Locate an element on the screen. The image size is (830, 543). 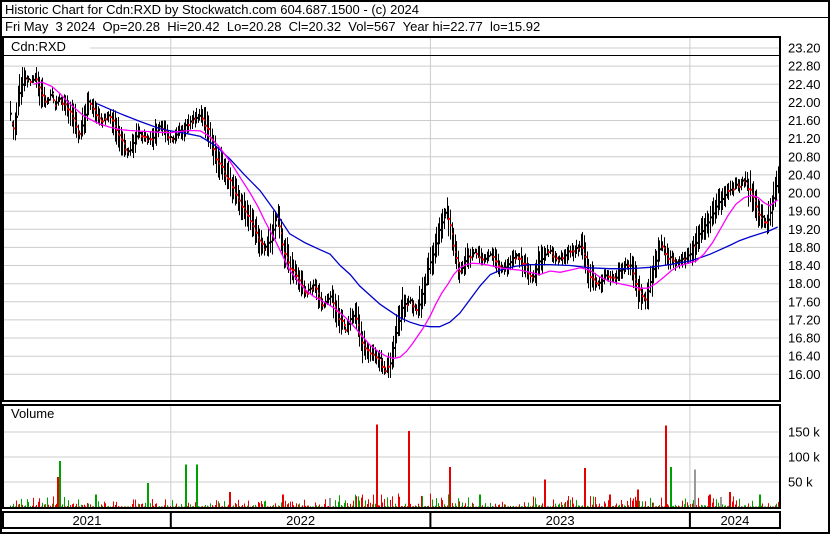
year-label: 2021 is located at coordinates (86, 520).